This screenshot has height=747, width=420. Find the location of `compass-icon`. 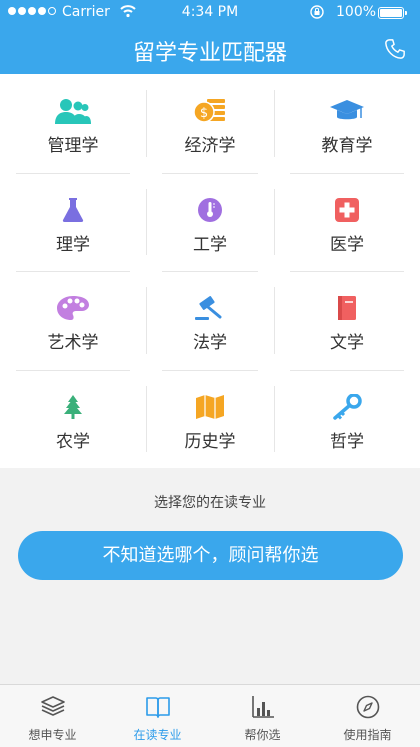

compass-icon is located at coordinates (367, 707).